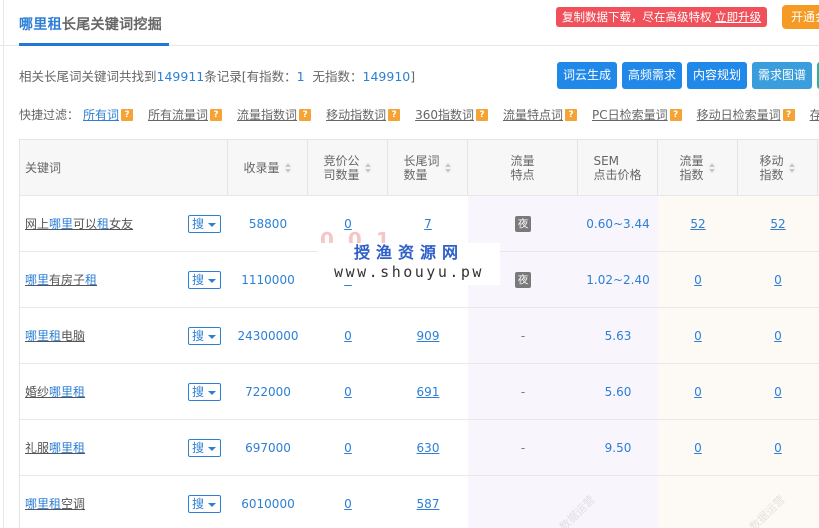  Describe the element at coordinates (101, 114) in the screenshot. I see `quick-filter-item: 所有词` at that location.